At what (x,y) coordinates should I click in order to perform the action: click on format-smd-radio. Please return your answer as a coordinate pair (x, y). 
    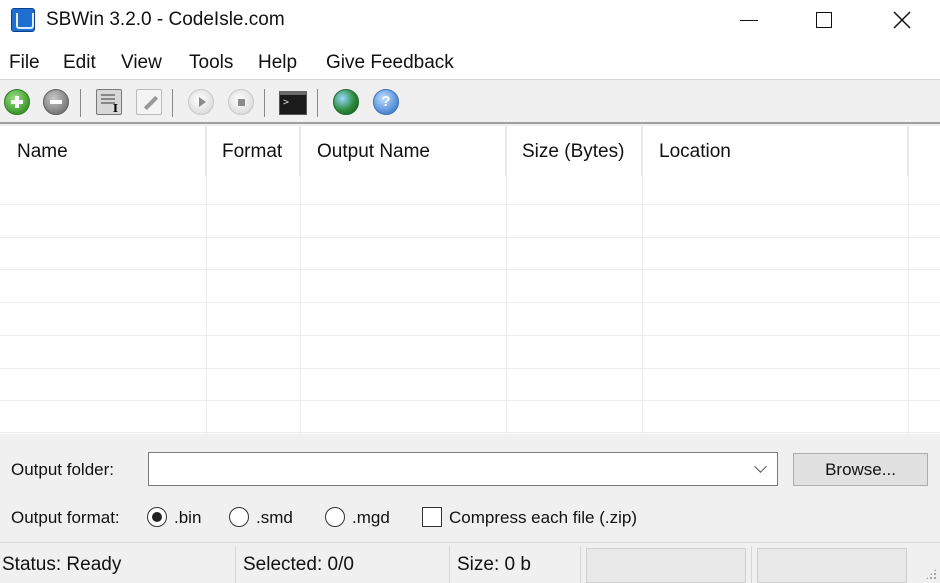
    Looking at the image, I should click on (239, 517).